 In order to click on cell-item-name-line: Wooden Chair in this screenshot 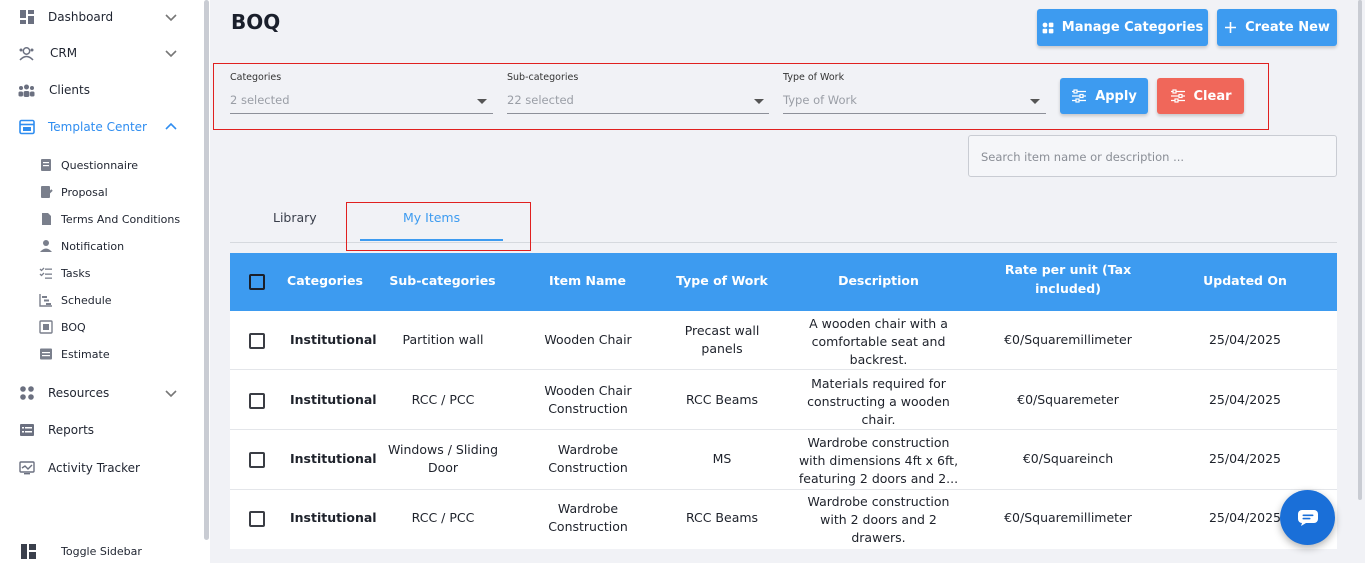, I will do `click(588, 390)`.